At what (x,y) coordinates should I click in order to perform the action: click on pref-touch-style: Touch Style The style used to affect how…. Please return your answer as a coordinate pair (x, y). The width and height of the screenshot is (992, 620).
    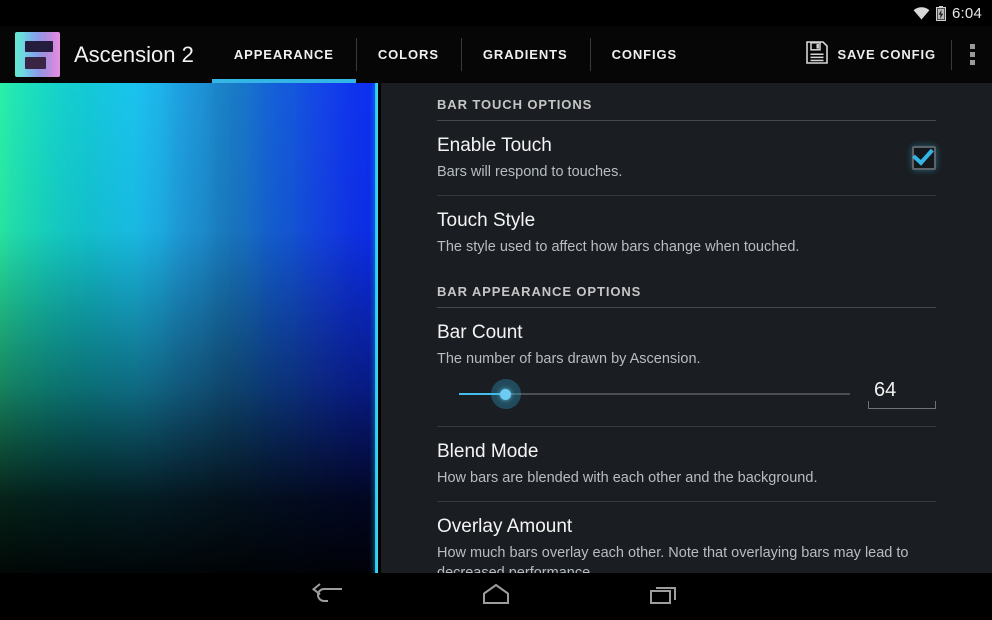
    Looking at the image, I should click on (686, 233).